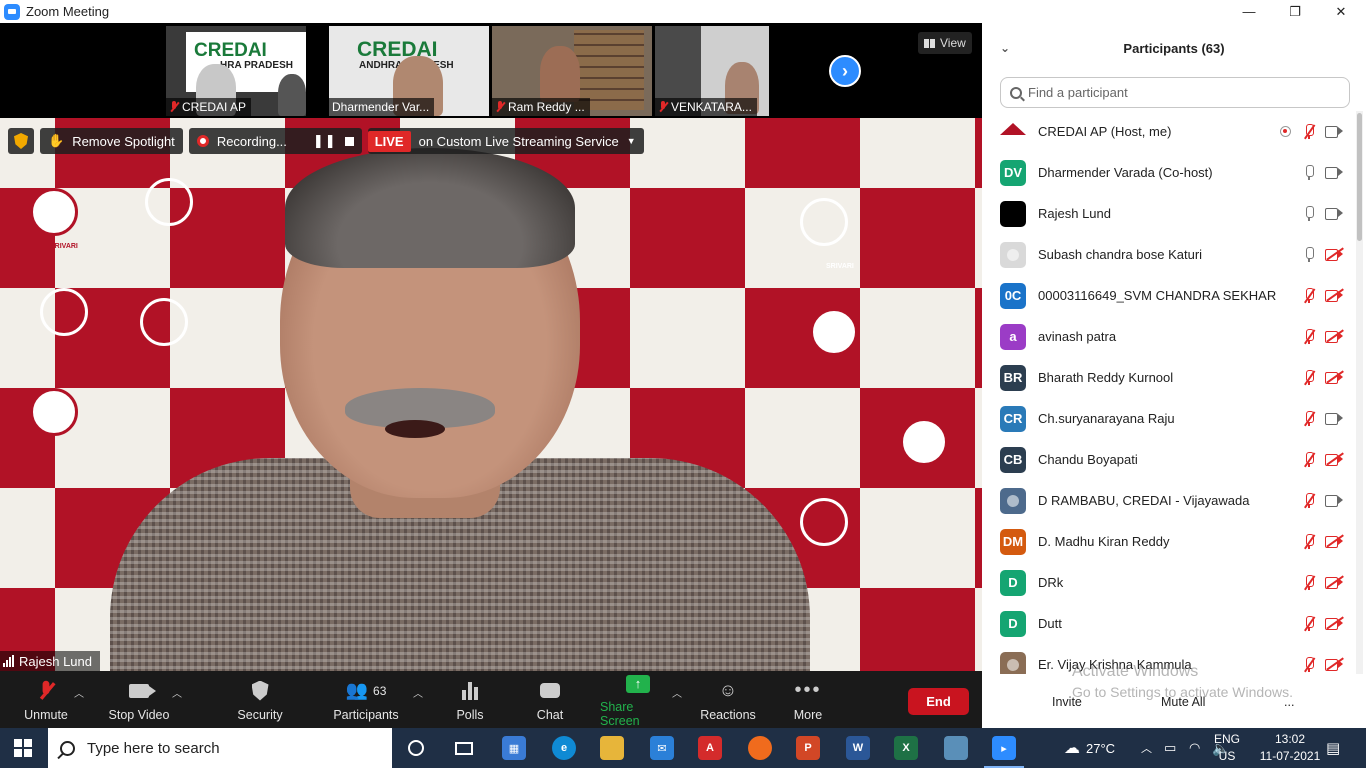  What do you see at coordinates (728, 699) in the screenshot?
I see `reactions-button: ☺ Reactions` at bounding box center [728, 699].